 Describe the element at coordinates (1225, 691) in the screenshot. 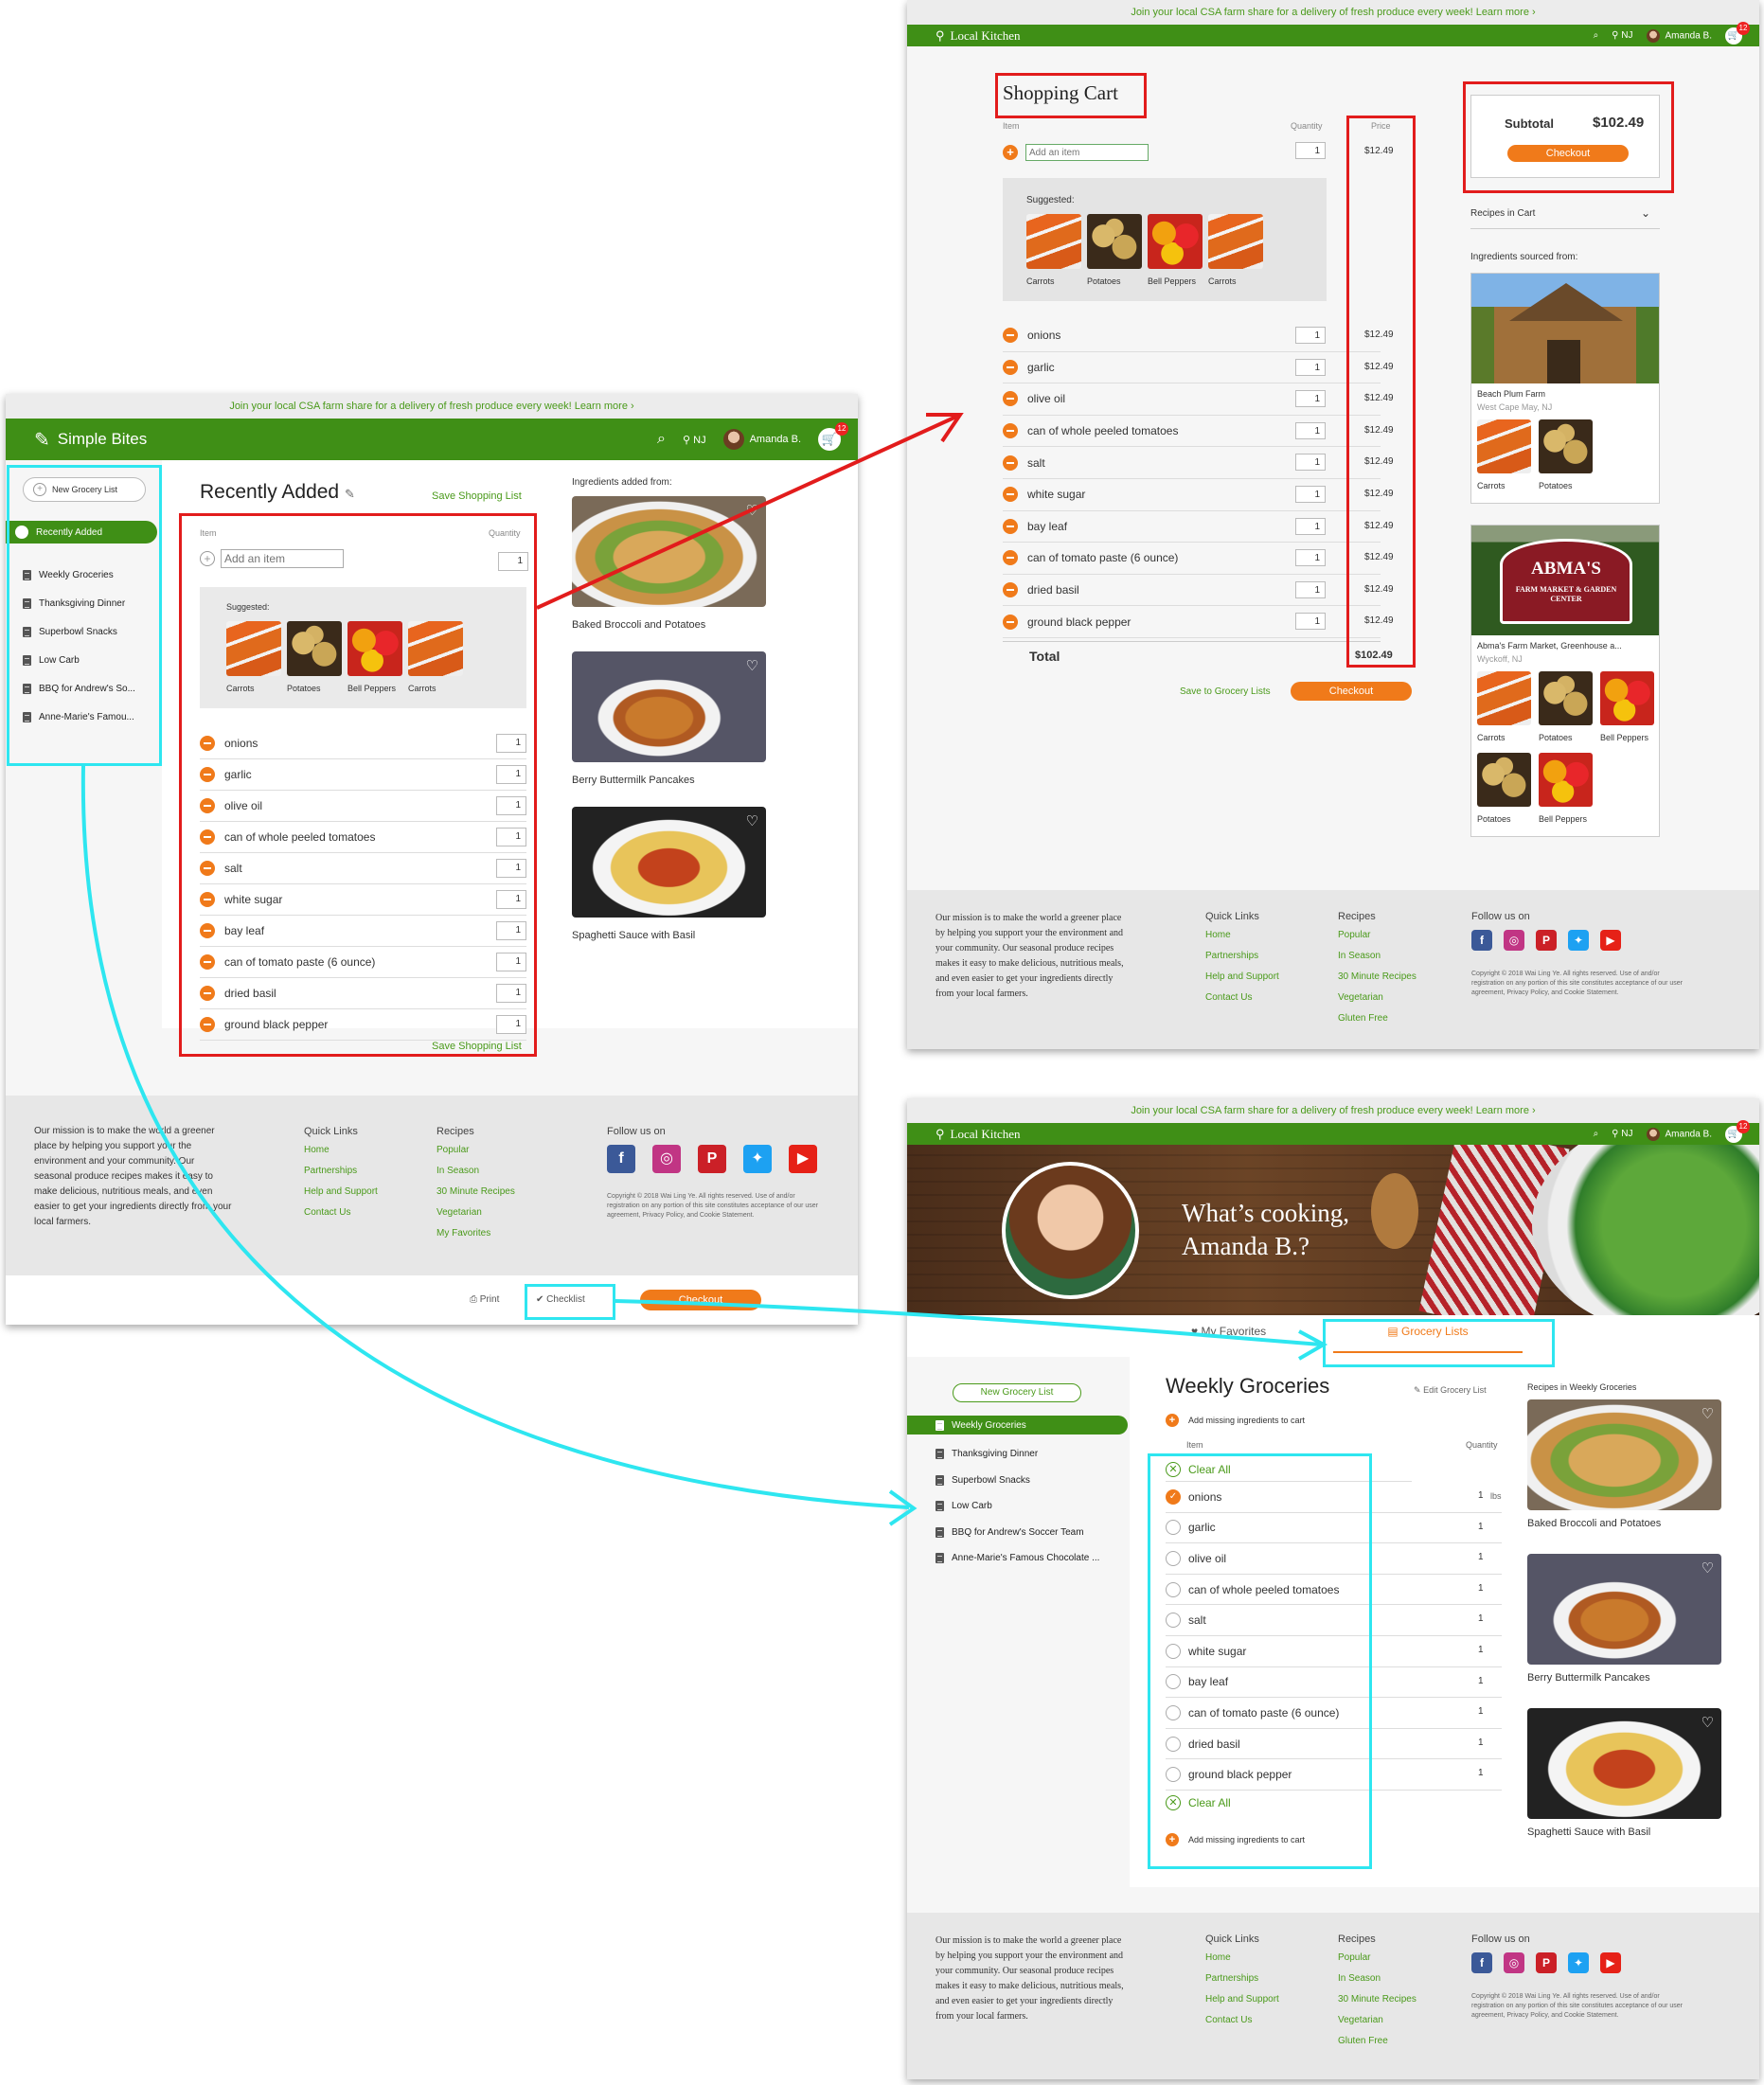

I see `save-to-grocery-lists-link: Save to Grocery Lists` at that location.